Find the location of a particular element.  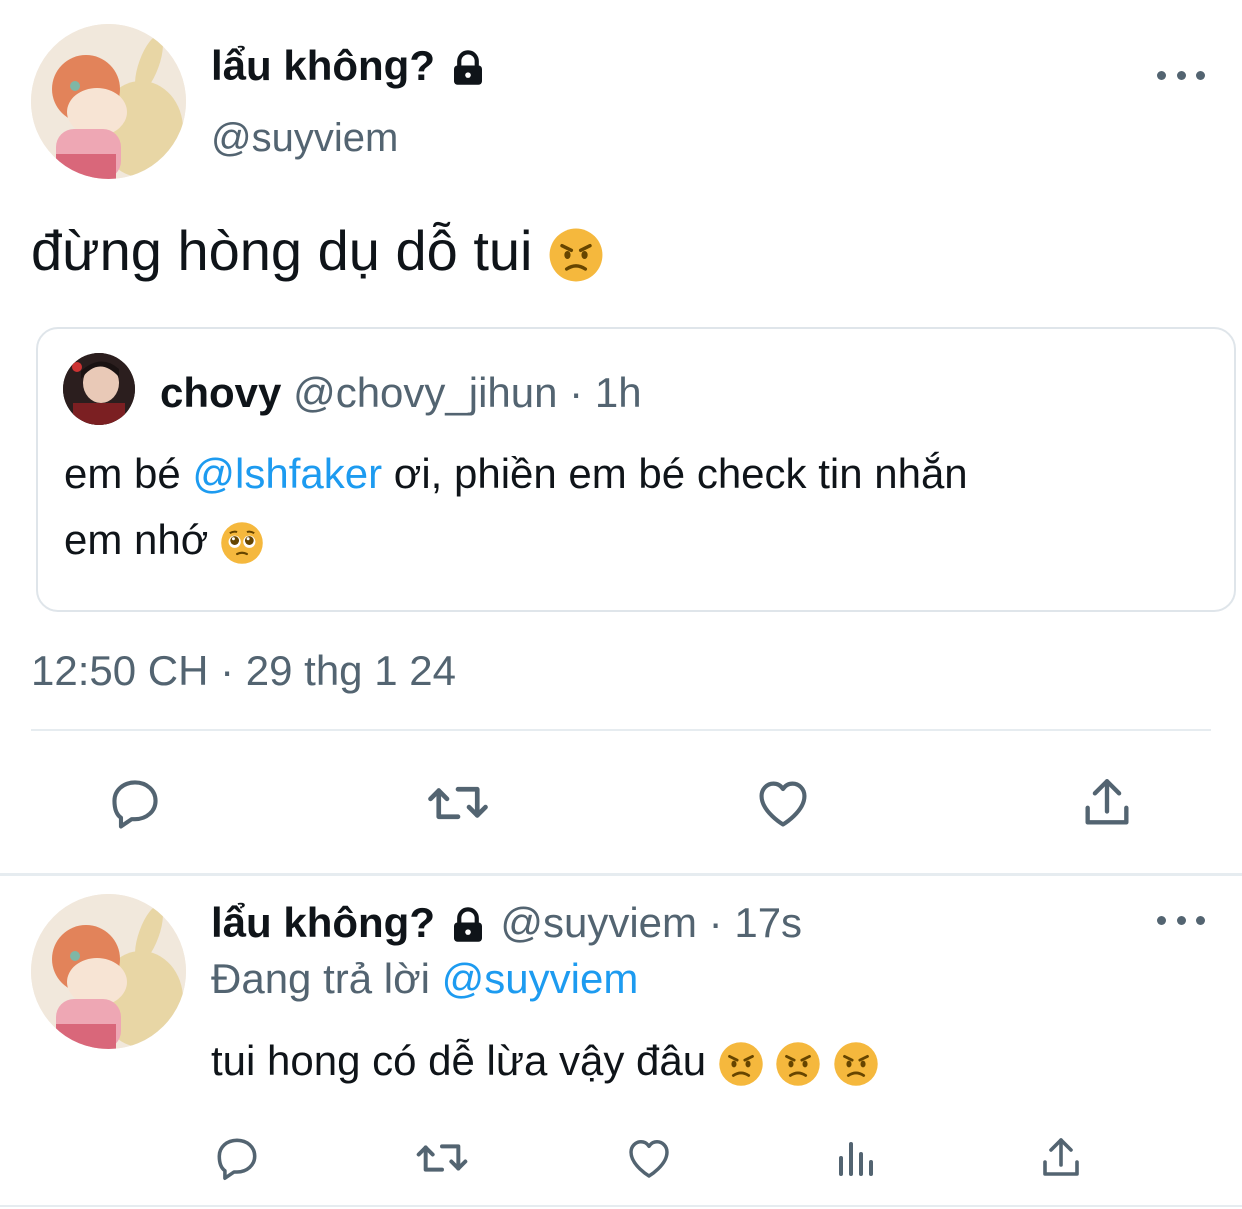

share-button is located at coordinates (1107, 802).